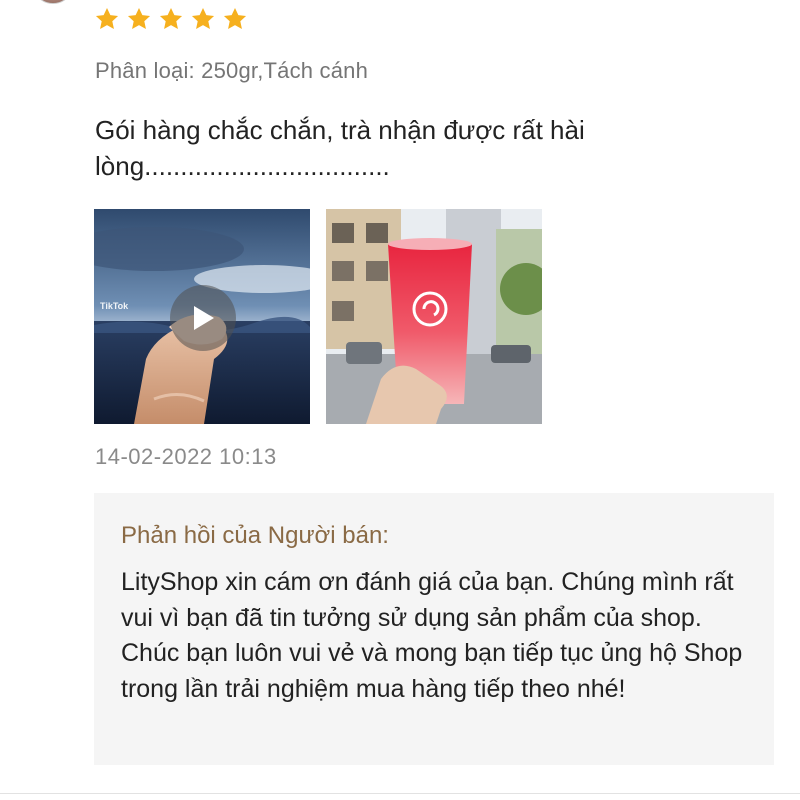 This screenshot has width=800, height=800. I want to click on review-video-thumbnail: TikTok, so click(202, 316).